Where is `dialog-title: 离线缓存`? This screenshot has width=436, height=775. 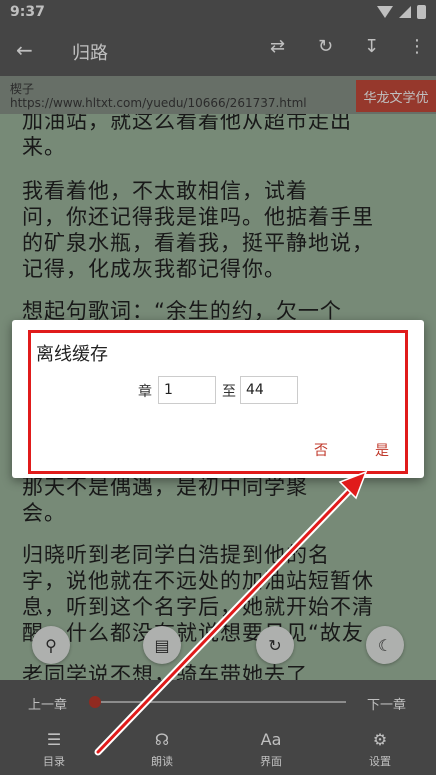 dialog-title: 离线缓存 is located at coordinates (72, 354).